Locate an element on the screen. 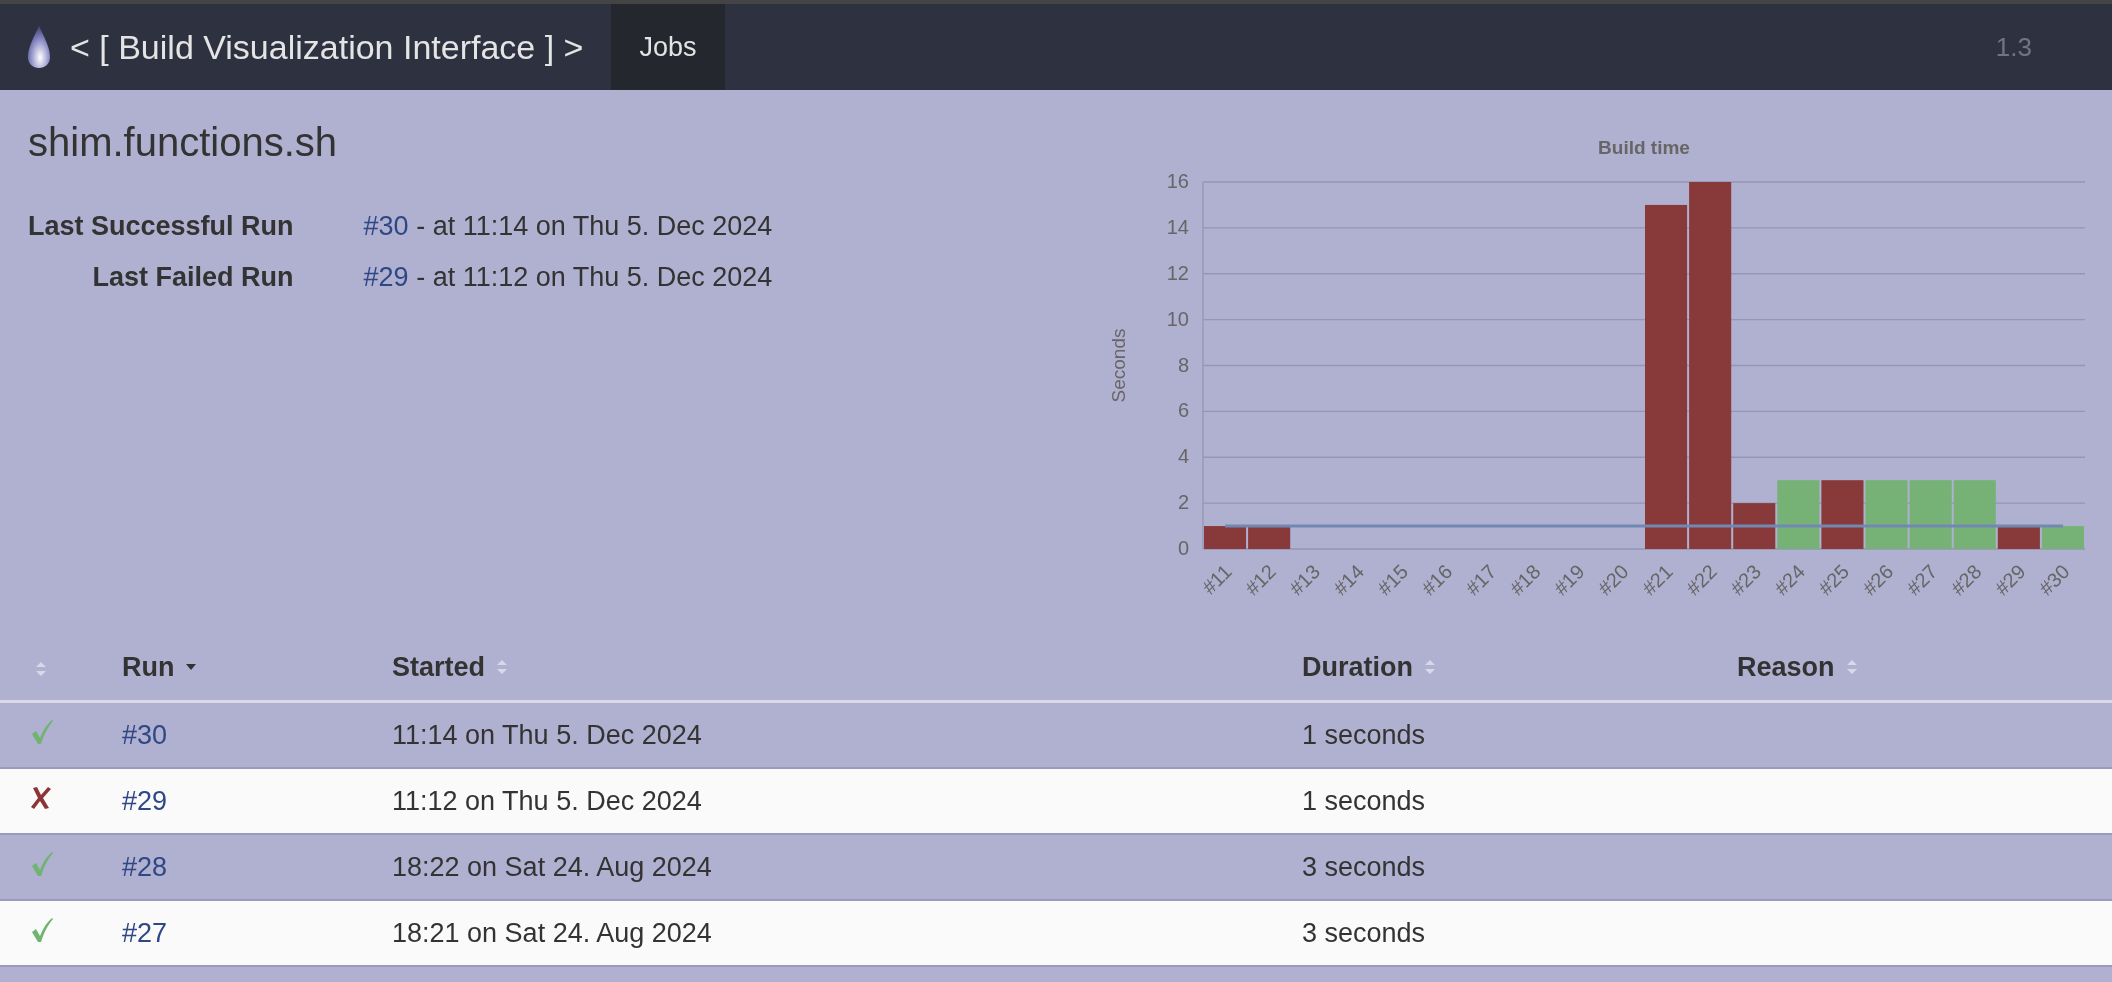 The height and width of the screenshot is (982, 2112). summary-label: Last Failed Run is located at coordinates (192, 277).